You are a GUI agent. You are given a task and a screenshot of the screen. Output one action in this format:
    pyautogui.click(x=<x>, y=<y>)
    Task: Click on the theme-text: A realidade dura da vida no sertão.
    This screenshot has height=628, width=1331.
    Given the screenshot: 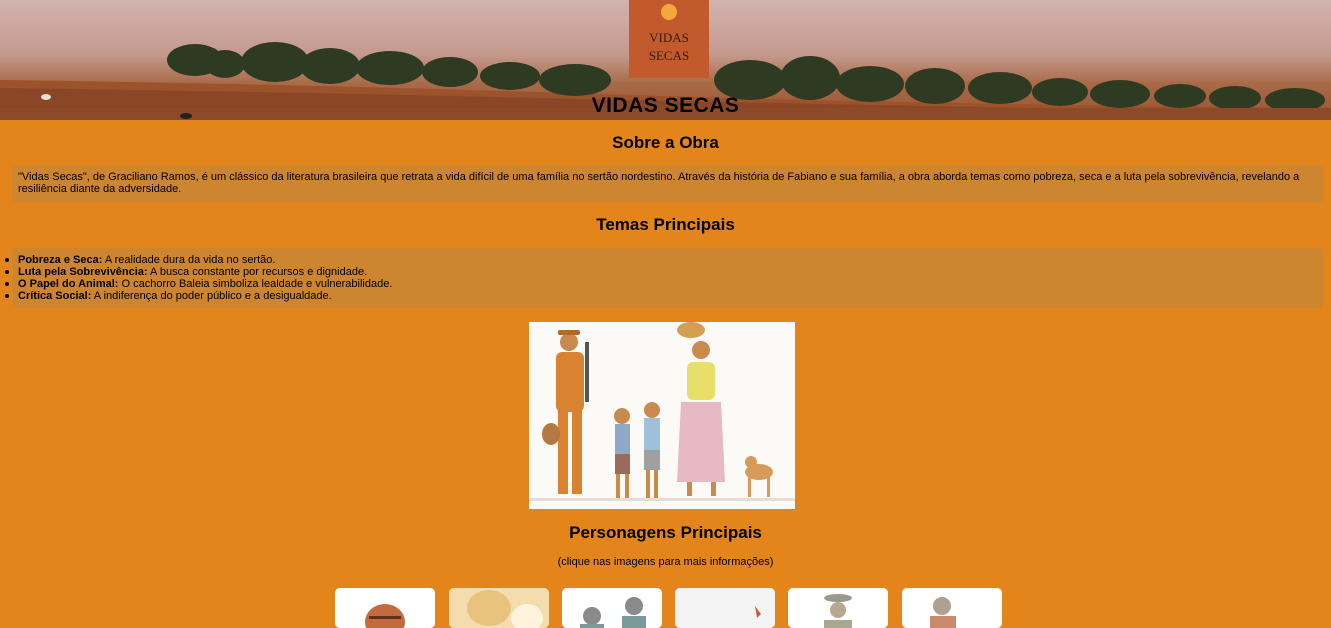 What is the action you would take?
    pyautogui.click(x=189, y=260)
    